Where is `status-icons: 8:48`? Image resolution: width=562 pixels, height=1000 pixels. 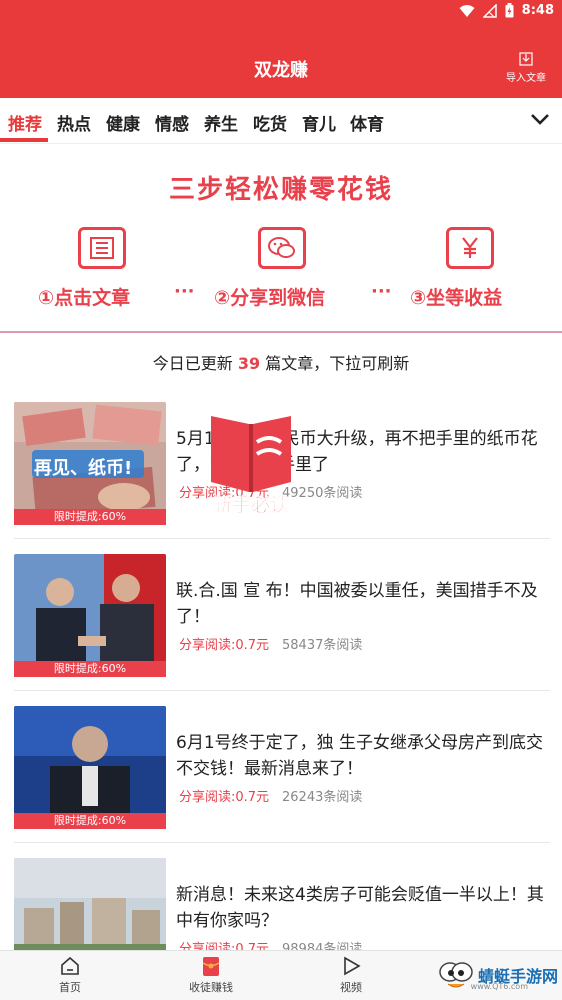
status-icons: 8:48 is located at coordinates (506, 10).